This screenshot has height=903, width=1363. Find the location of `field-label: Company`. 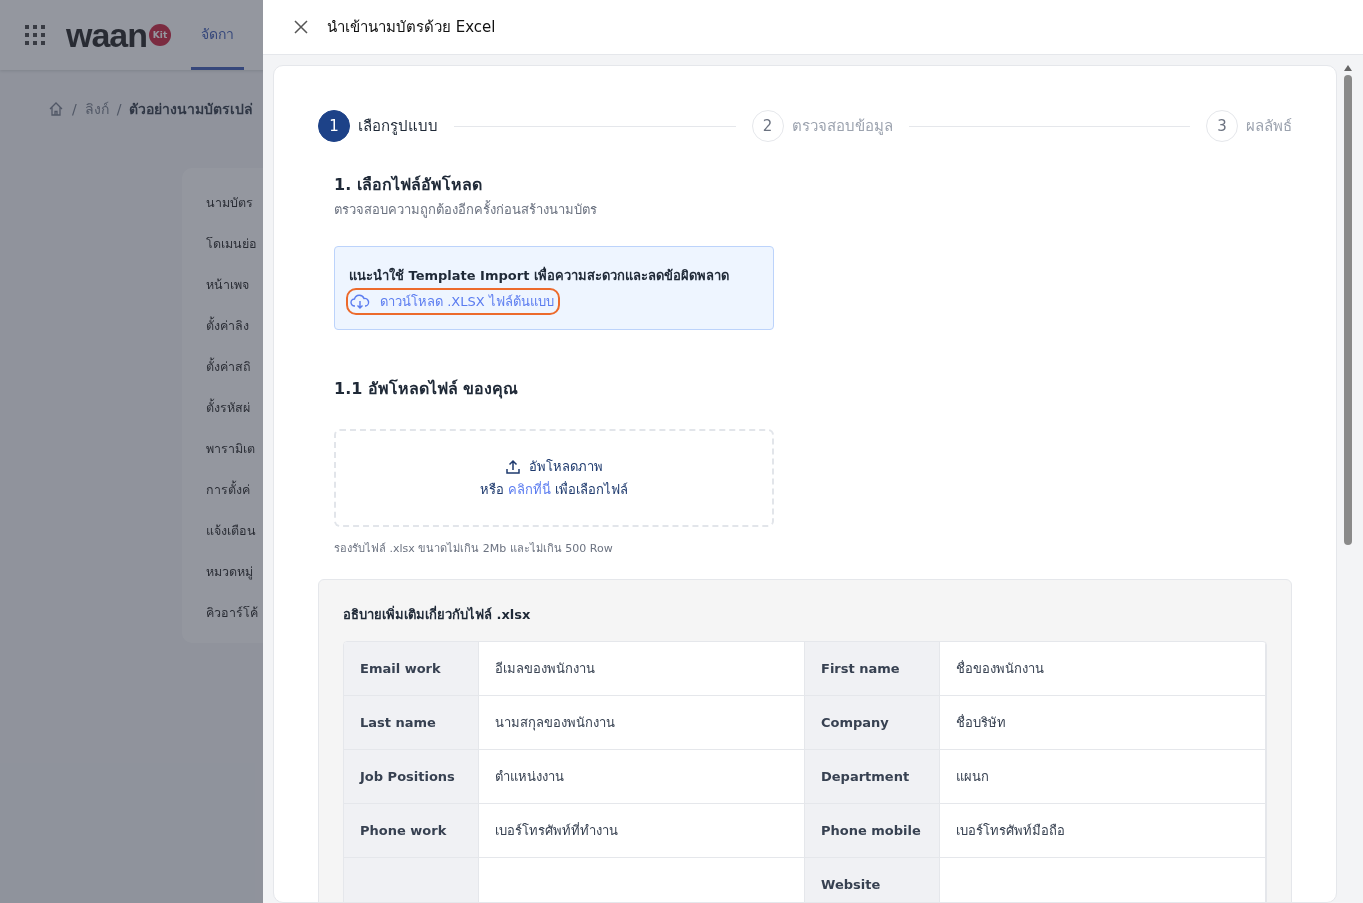

field-label: Company is located at coordinates (872, 723).